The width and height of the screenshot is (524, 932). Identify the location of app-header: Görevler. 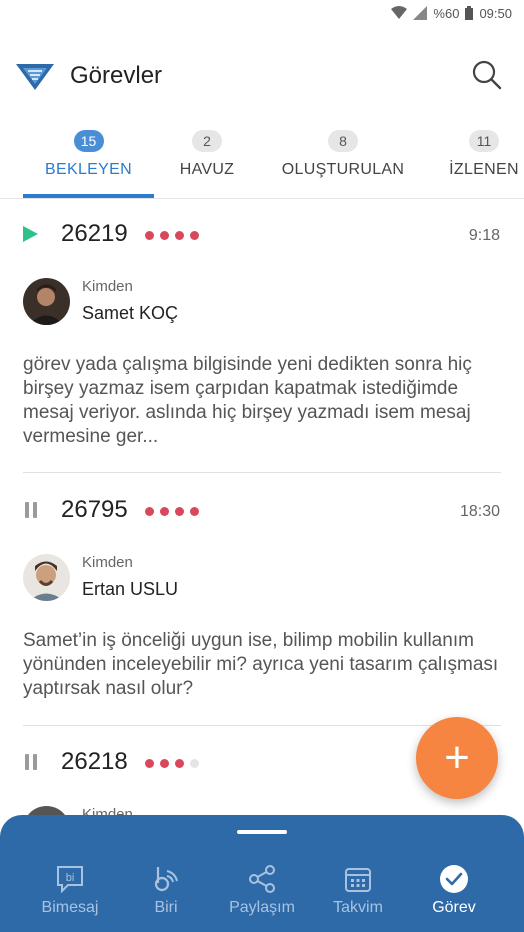
(262, 77).